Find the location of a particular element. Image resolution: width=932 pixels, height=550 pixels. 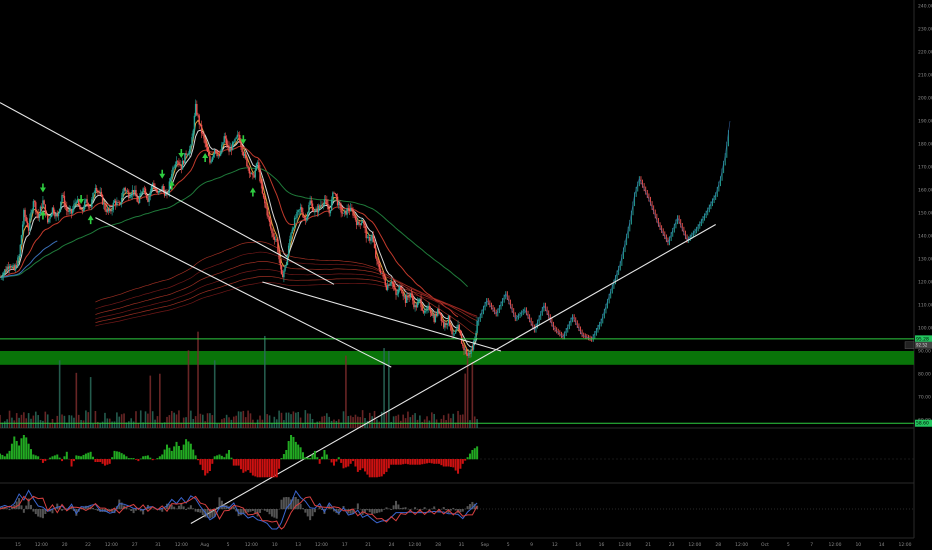

price-tick-label: 120.00 is located at coordinates (925, 283).